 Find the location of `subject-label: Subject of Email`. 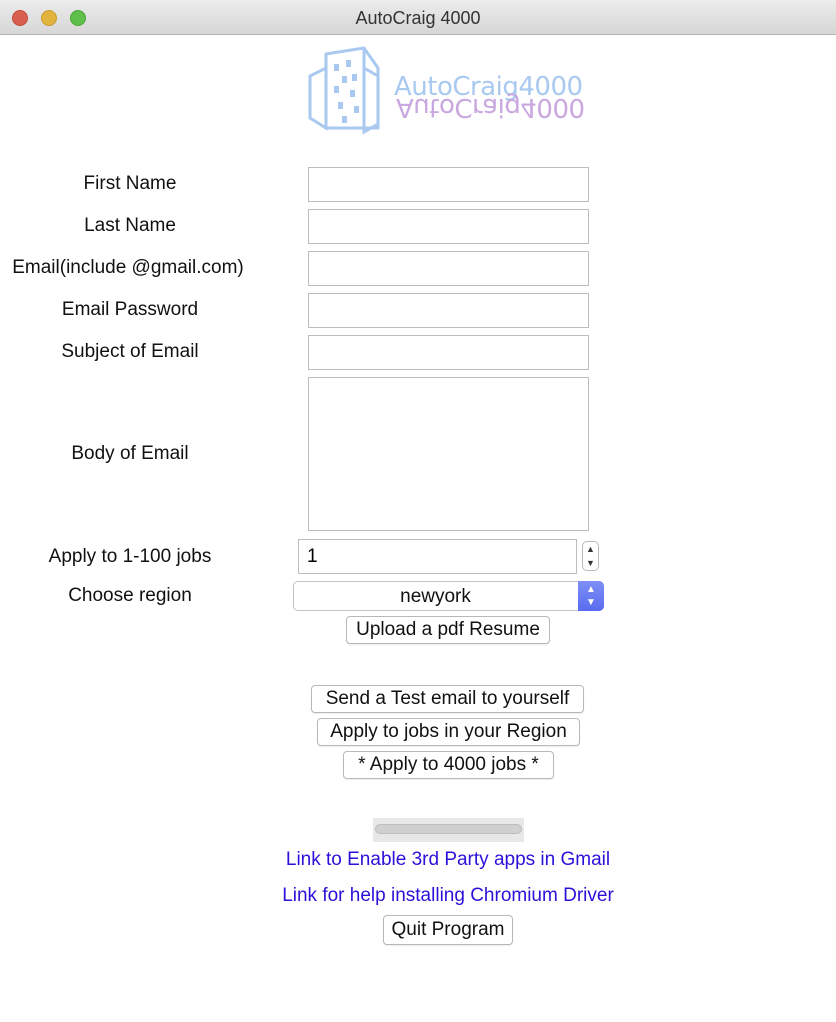

subject-label: Subject of Email is located at coordinates (130, 351).